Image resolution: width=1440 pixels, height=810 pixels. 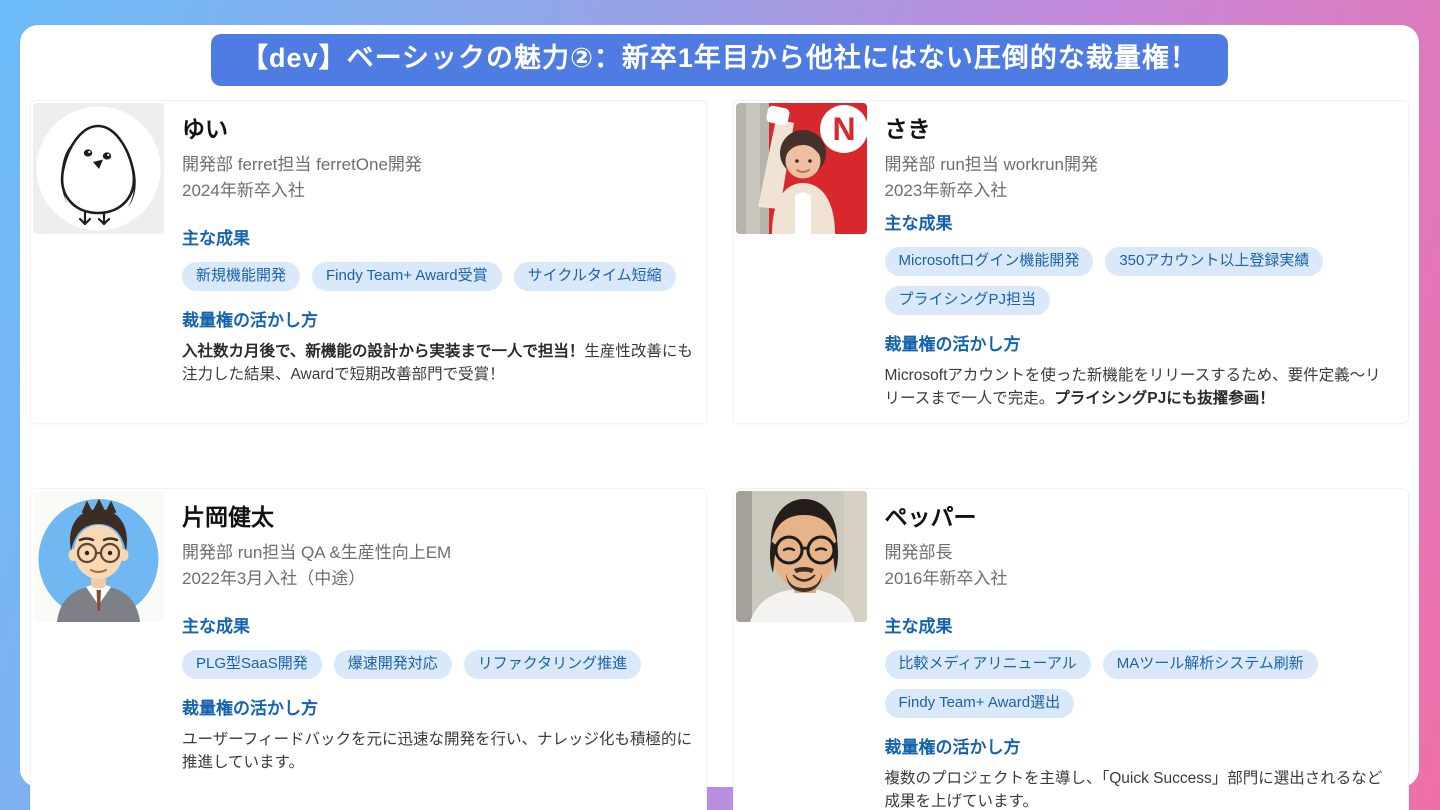 What do you see at coordinates (228, 516) in the screenshot?
I see `member-name: 片岡健太` at bounding box center [228, 516].